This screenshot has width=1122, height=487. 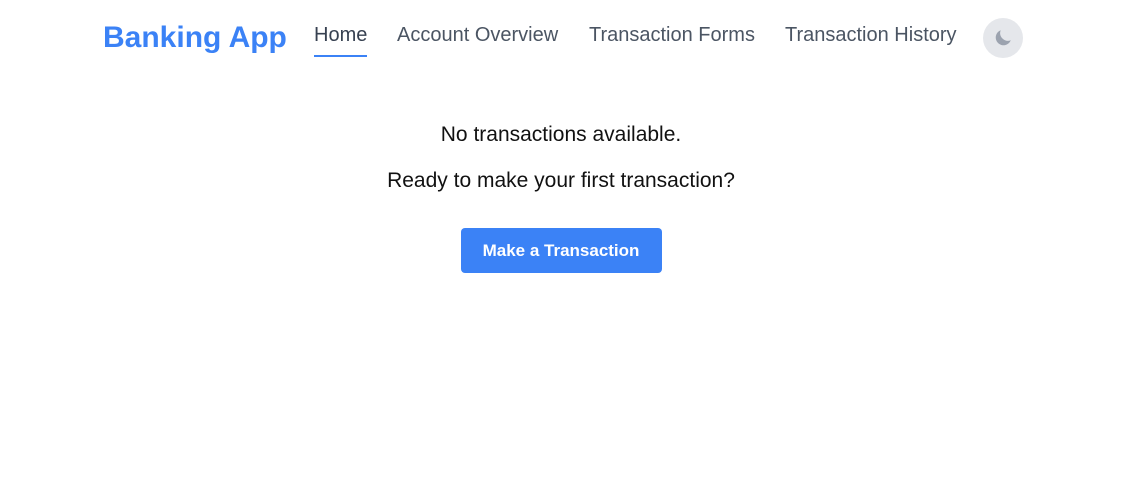 I want to click on moon-icon, so click(x=1003, y=38).